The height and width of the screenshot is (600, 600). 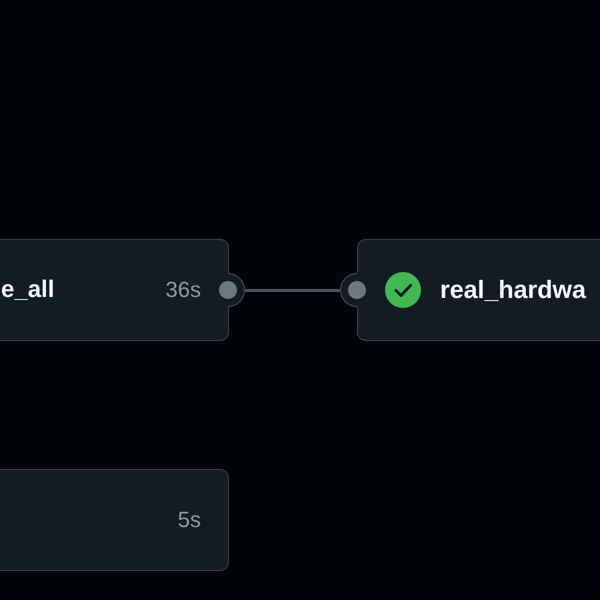 I want to click on input-port-icon, so click(x=353, y=290).